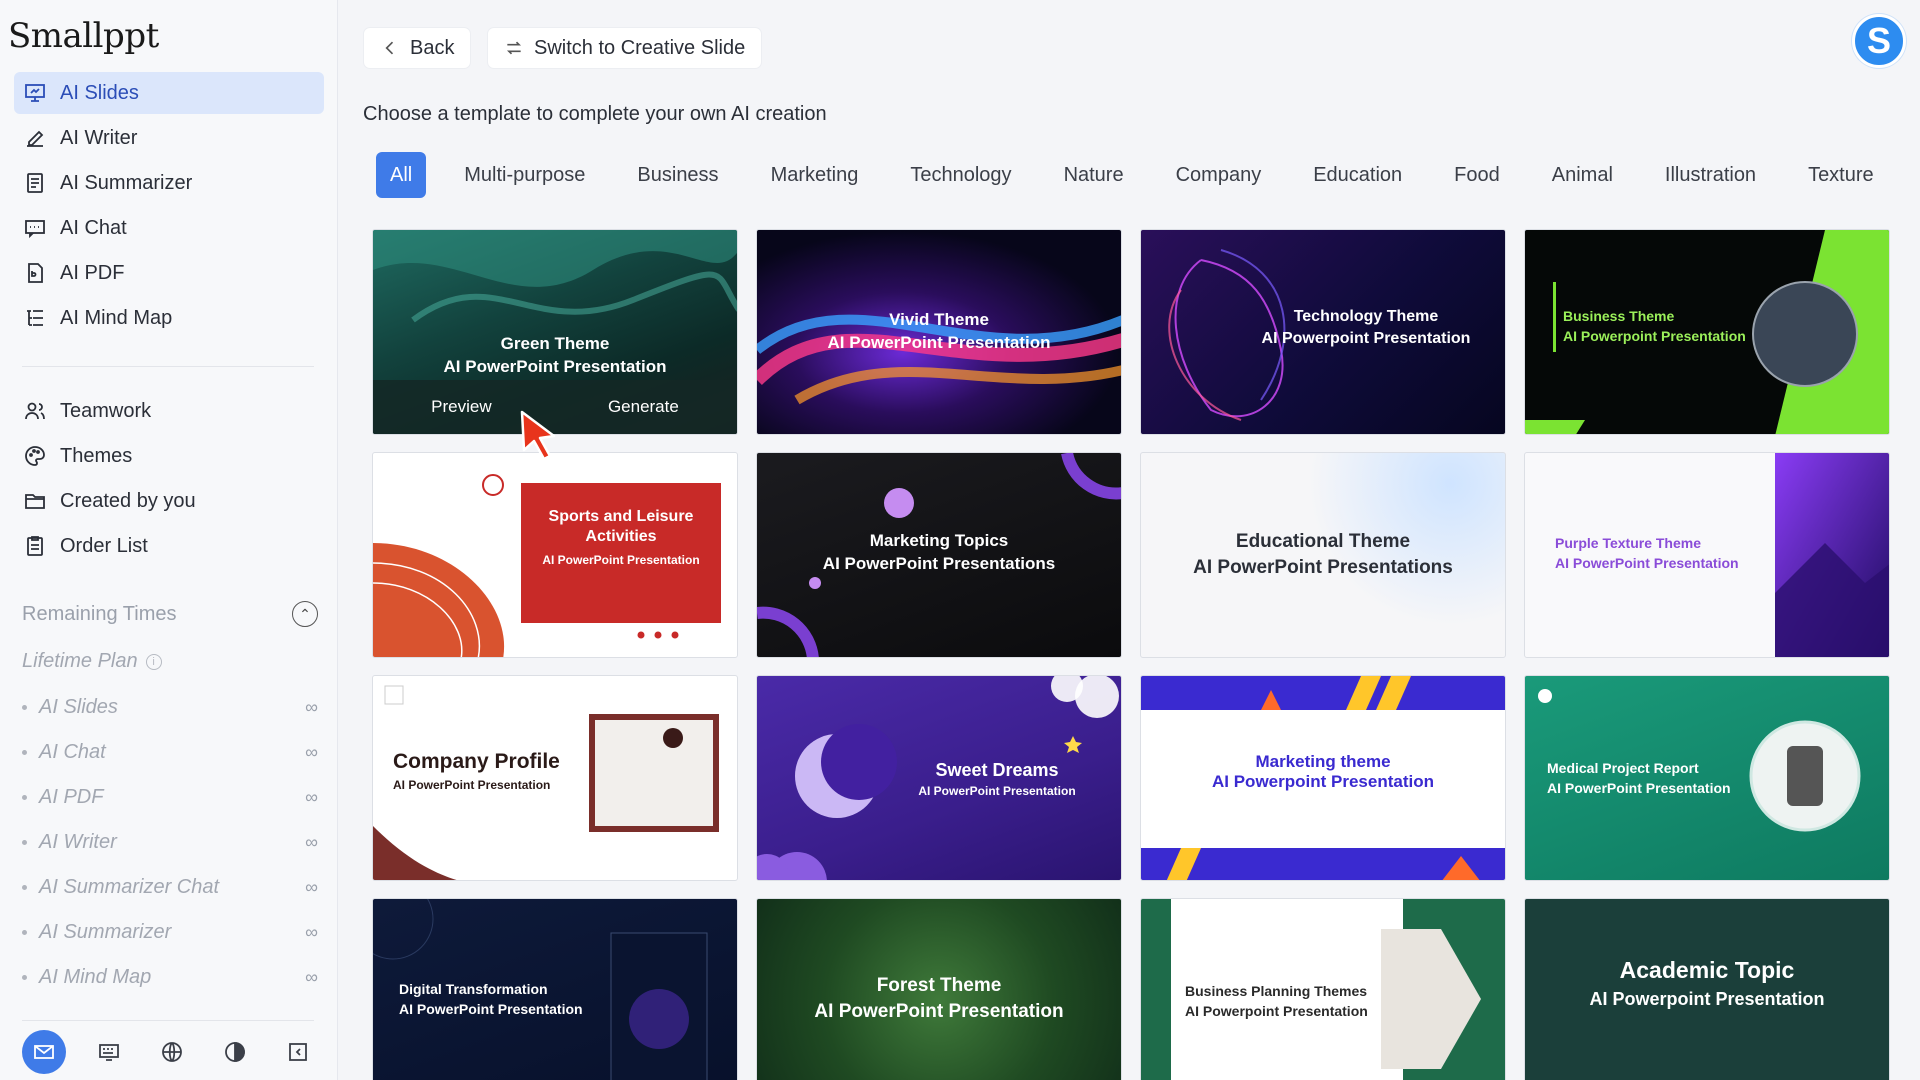  What do you see at coordinates (105, 931) in the screenshot?
I see `quota-label: AI Summarizer` at bounding box center [105, 931].